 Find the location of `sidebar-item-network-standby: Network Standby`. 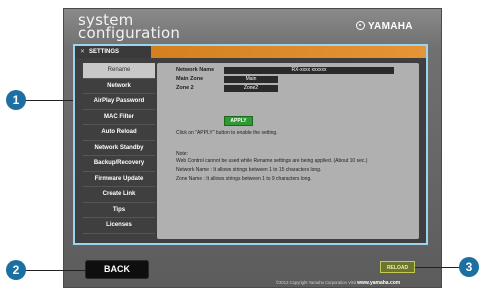

sidebar-item-network-standby: Network Standby is located at coordinates (119, 148).